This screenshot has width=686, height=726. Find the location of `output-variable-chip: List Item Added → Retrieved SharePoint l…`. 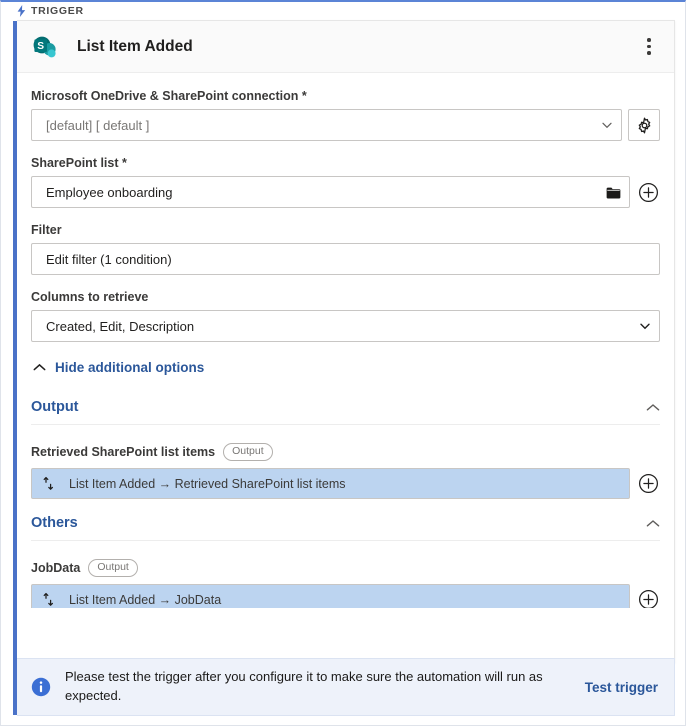

output-variable-chip: List Item Added → Retrieved SharePoint l… is located at coordinates (330, 484).